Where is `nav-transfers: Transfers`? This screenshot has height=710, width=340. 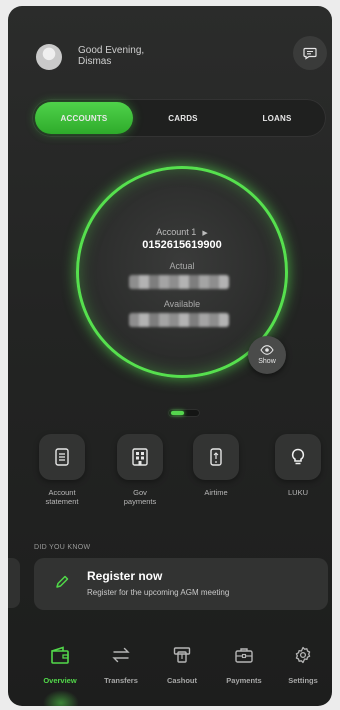
nav-transfers: Transfers is located at coordinates (121, 663).